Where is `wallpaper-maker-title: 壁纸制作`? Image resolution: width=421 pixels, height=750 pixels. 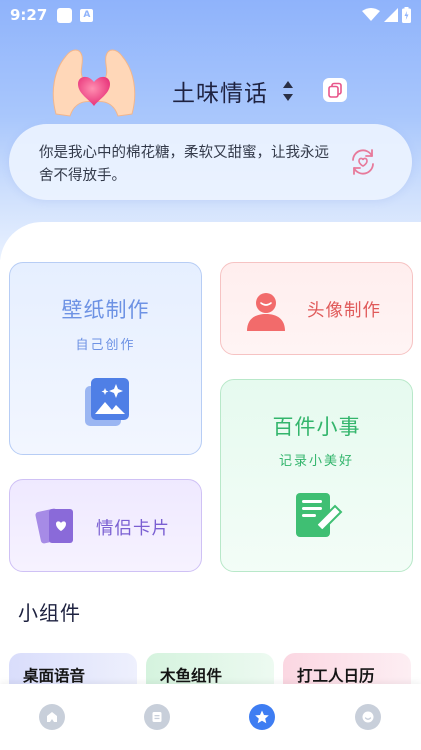 wallpaper-maker-title: 壁纸制作 is located at coordinates (105, 310).